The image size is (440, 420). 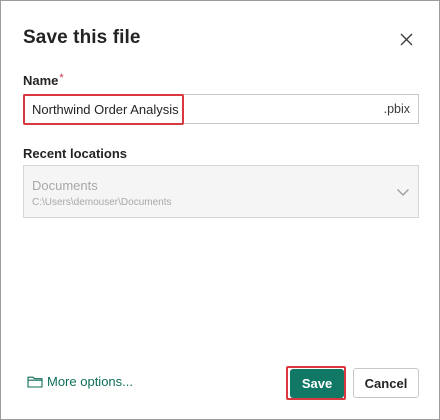 What do you see at coordinates (317, 383) in the screenshot?
I see `save-button: Save` at bounding box center [317, 383].